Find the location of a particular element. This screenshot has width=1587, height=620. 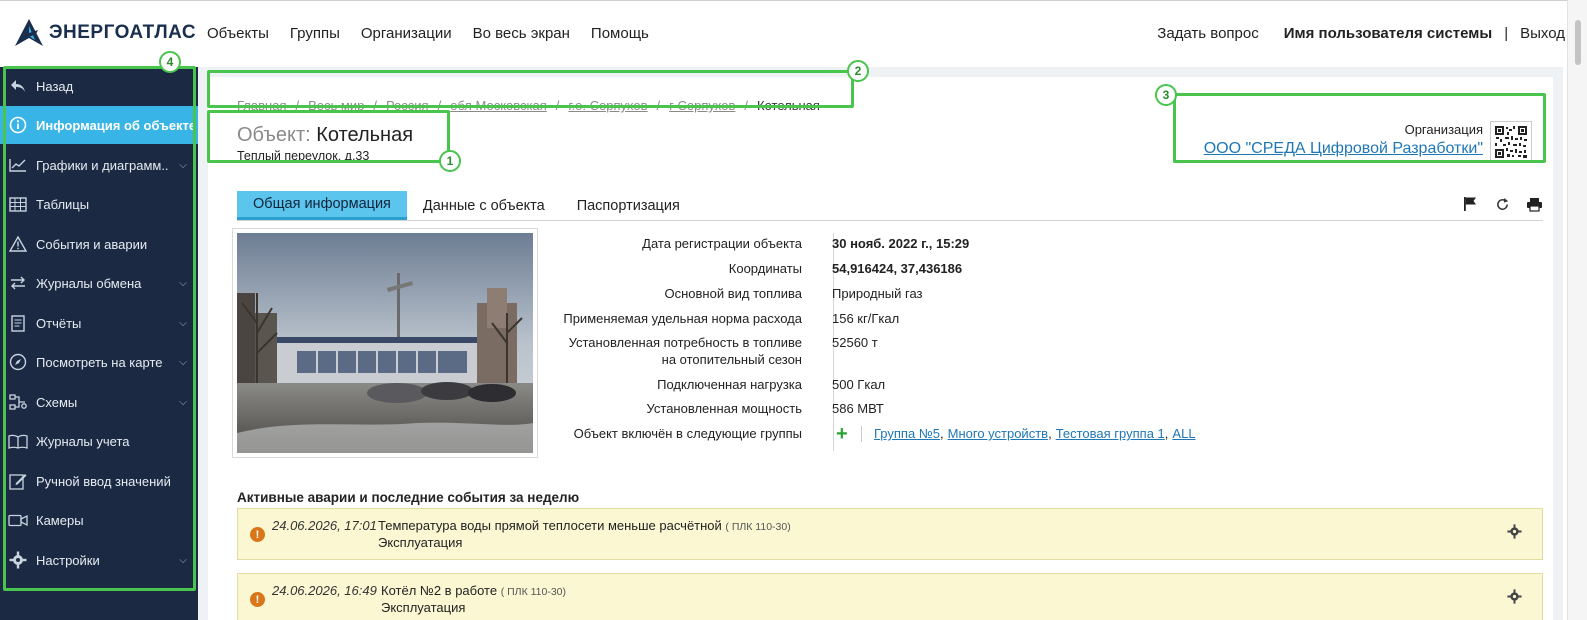

property-name: Подключенная нагрузка is located at coordinates (729, 384).